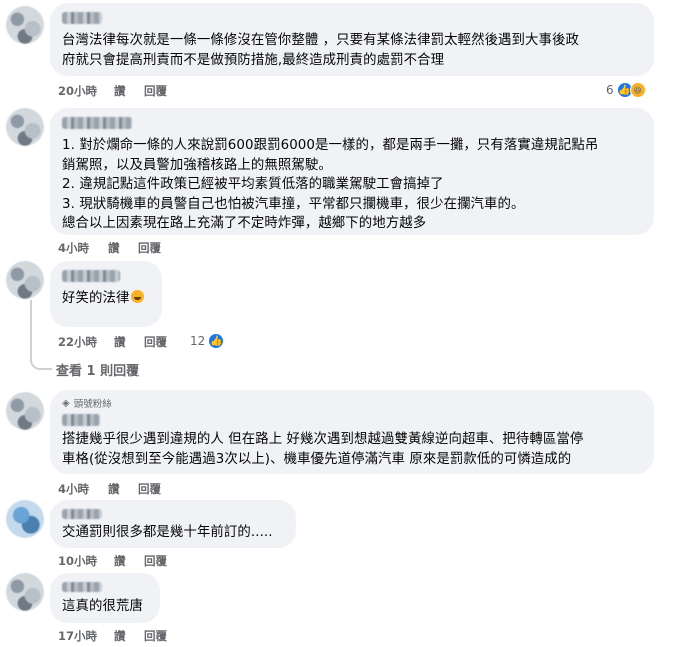 The image size is (683, 647). I want to click on timestamp: 22小時, so click(77, 342).